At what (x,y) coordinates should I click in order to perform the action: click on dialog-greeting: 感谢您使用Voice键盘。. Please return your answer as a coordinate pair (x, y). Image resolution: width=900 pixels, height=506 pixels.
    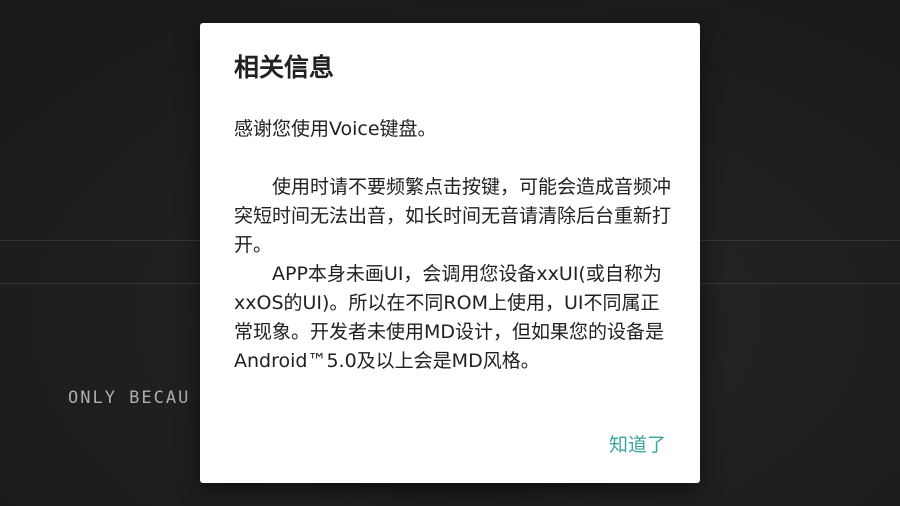
    Looking at the image, I should click on (335, 129).